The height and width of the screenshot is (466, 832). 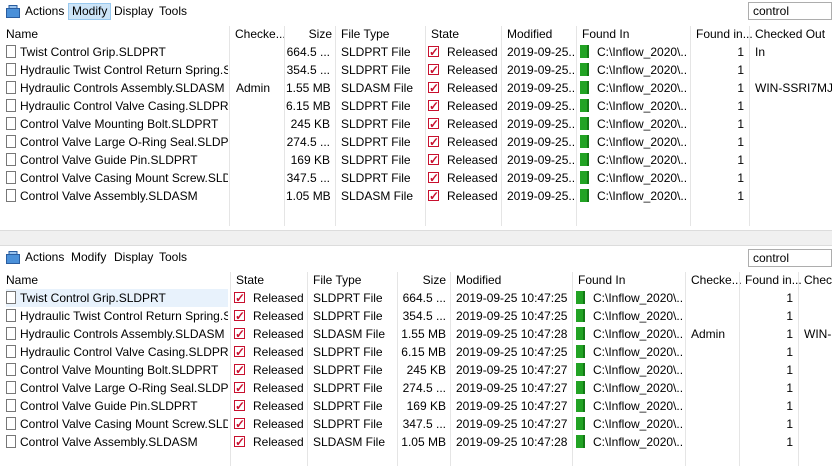 What do you see at coordinates (308, 88) in the screenshot?
I see `file-size: 1.55 MB` at bounding box center [308, 88].